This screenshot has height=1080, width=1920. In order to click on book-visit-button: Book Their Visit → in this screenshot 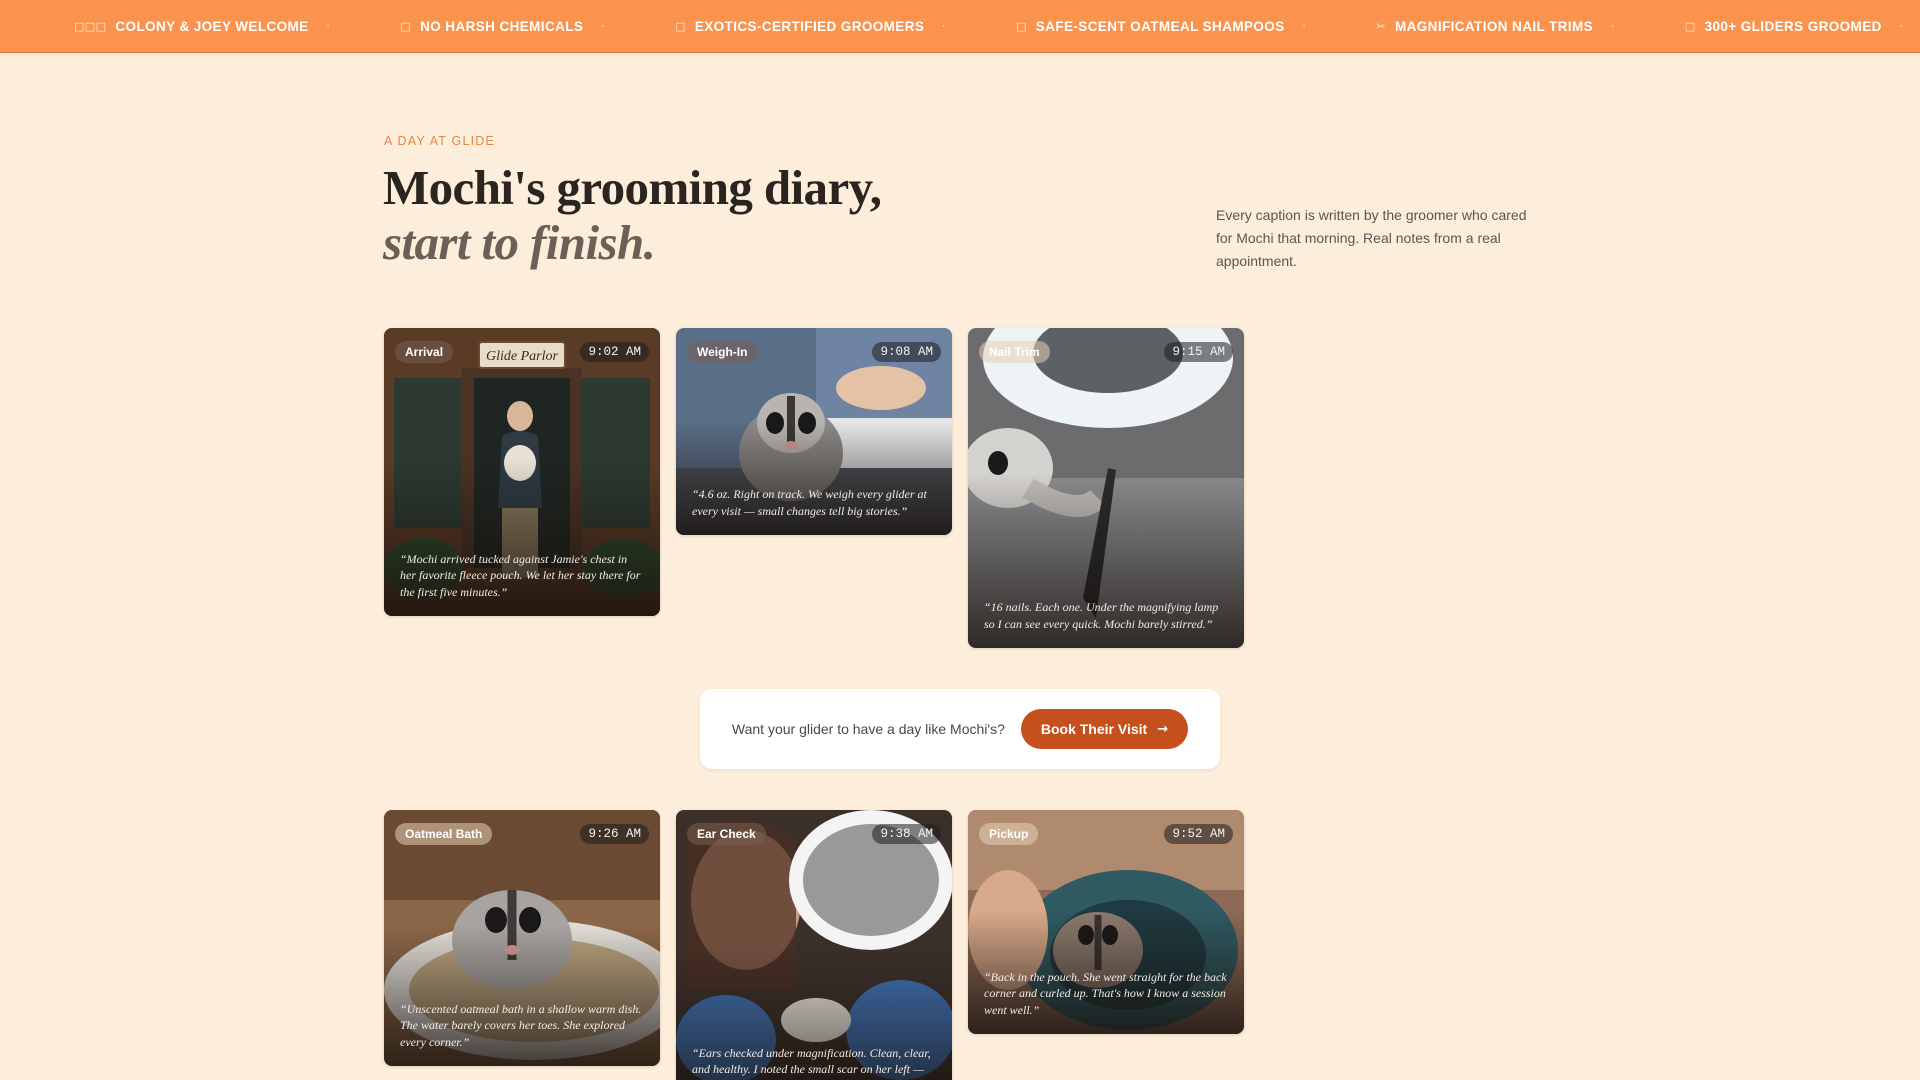, I will do `click(1104, 729)`.